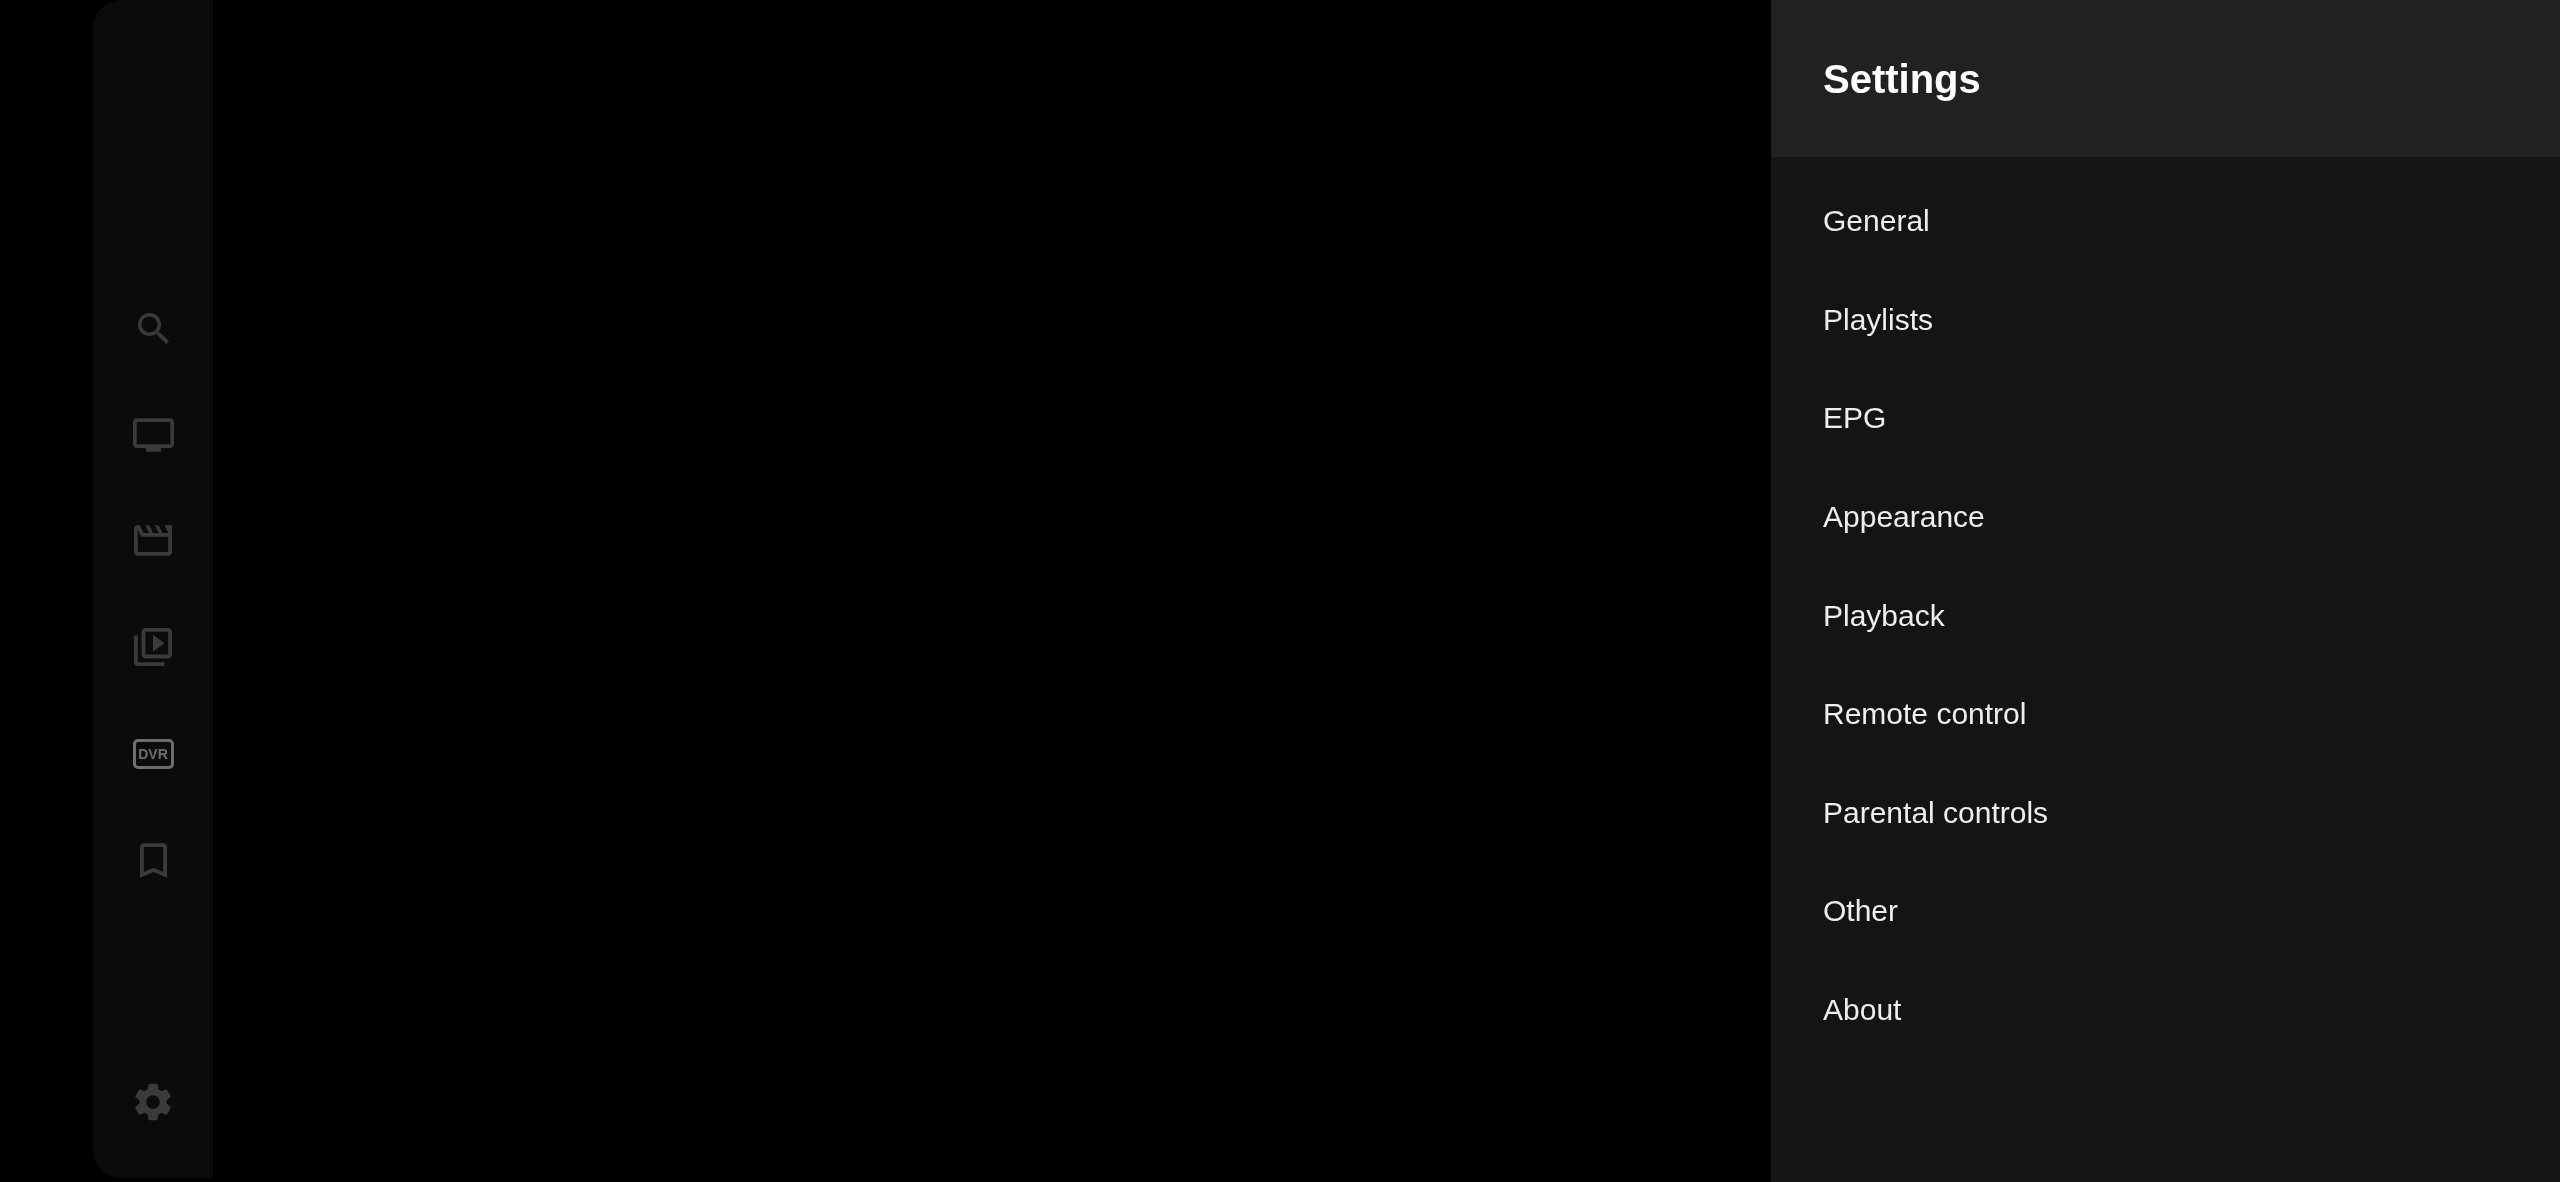  I want to click on clapperboard-icon, so click(153, 541).